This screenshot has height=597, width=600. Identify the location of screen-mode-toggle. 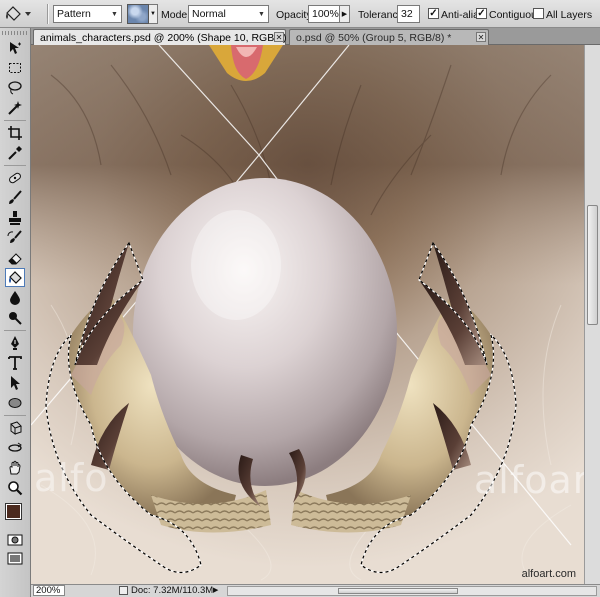
(15, 558).